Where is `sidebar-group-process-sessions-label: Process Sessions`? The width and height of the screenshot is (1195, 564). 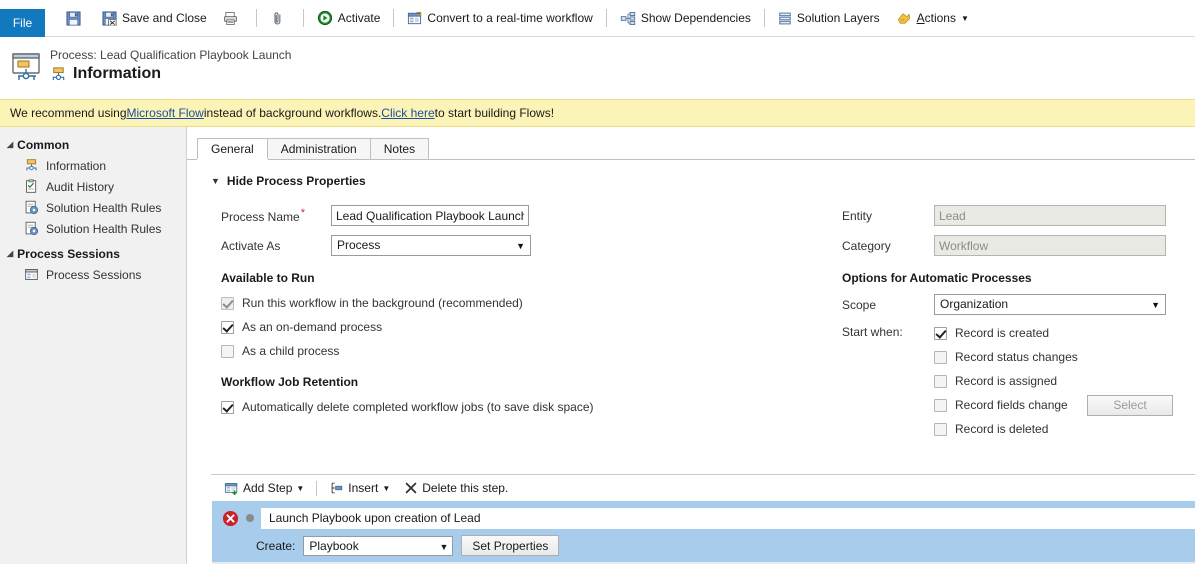 sidebar-group-process-sessions-label: Process Sessions is located at coordinates (68, 254).